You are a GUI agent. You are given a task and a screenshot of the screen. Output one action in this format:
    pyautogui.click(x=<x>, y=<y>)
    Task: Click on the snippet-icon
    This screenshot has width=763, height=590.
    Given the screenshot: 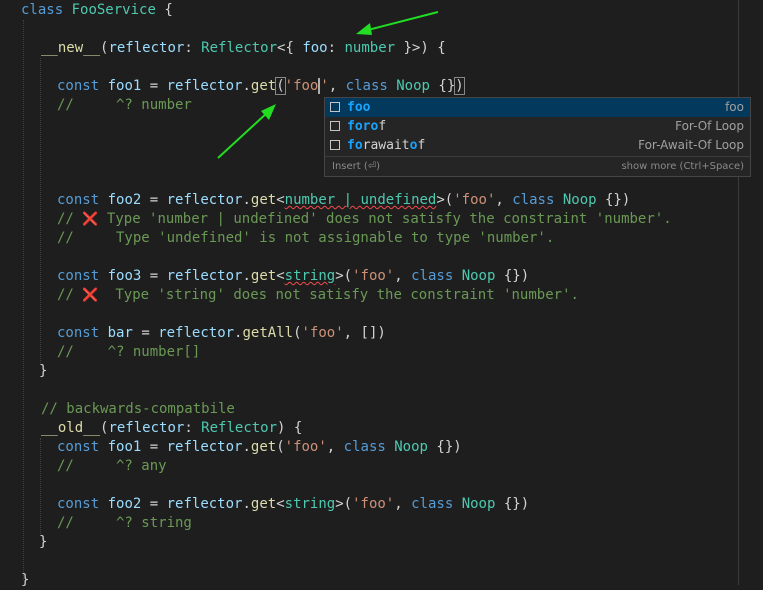 What is the action you would take?
    pyautogui.click(x=335, y=126)
    